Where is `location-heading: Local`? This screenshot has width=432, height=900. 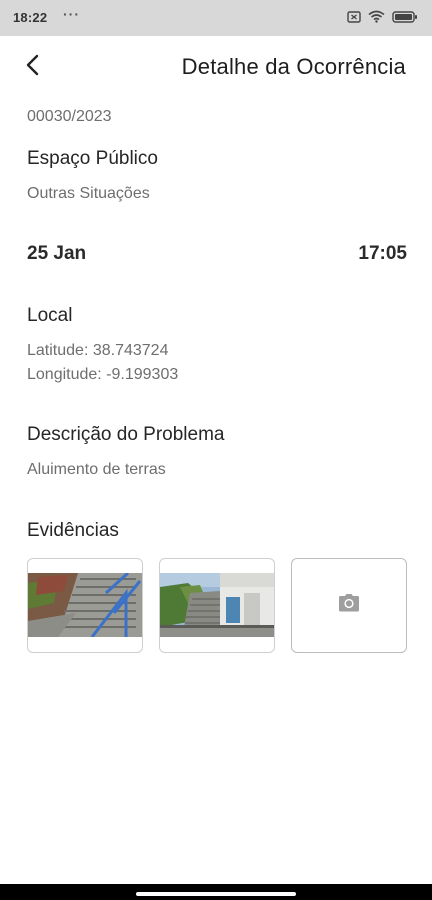 location-heading: Local is located at coordinates (50, 315).